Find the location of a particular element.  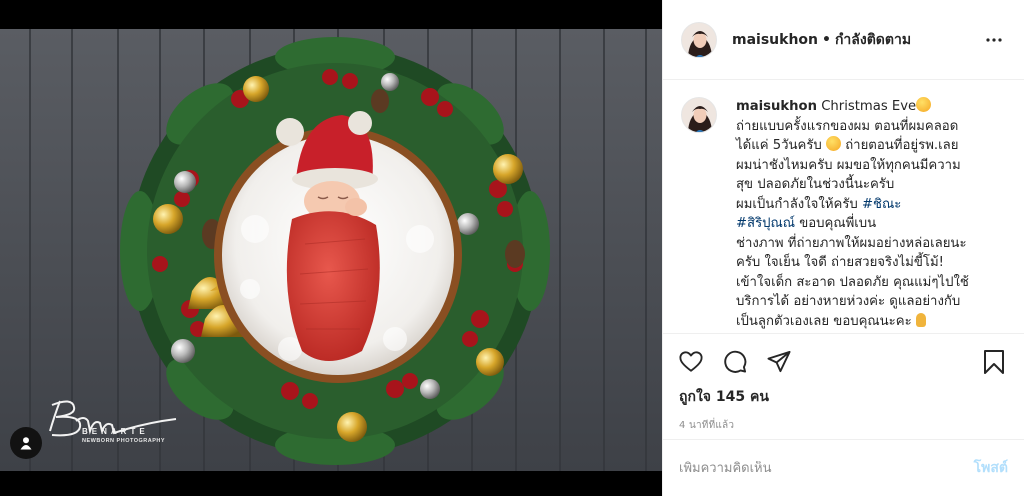

caption-line: ได้แค่ 5วันครับ is located at coordinates (779, 145).